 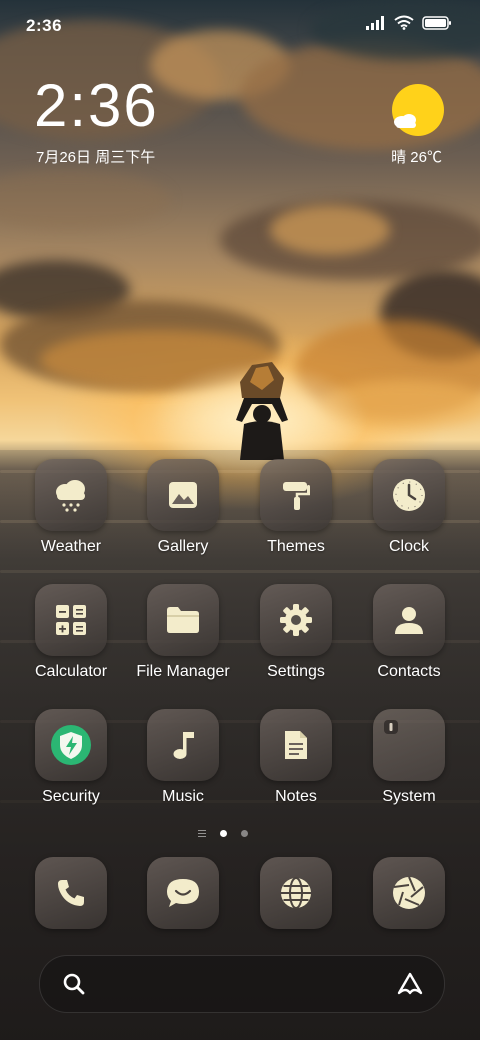 I want to click on clock-icon, so click(x=409, y=495).